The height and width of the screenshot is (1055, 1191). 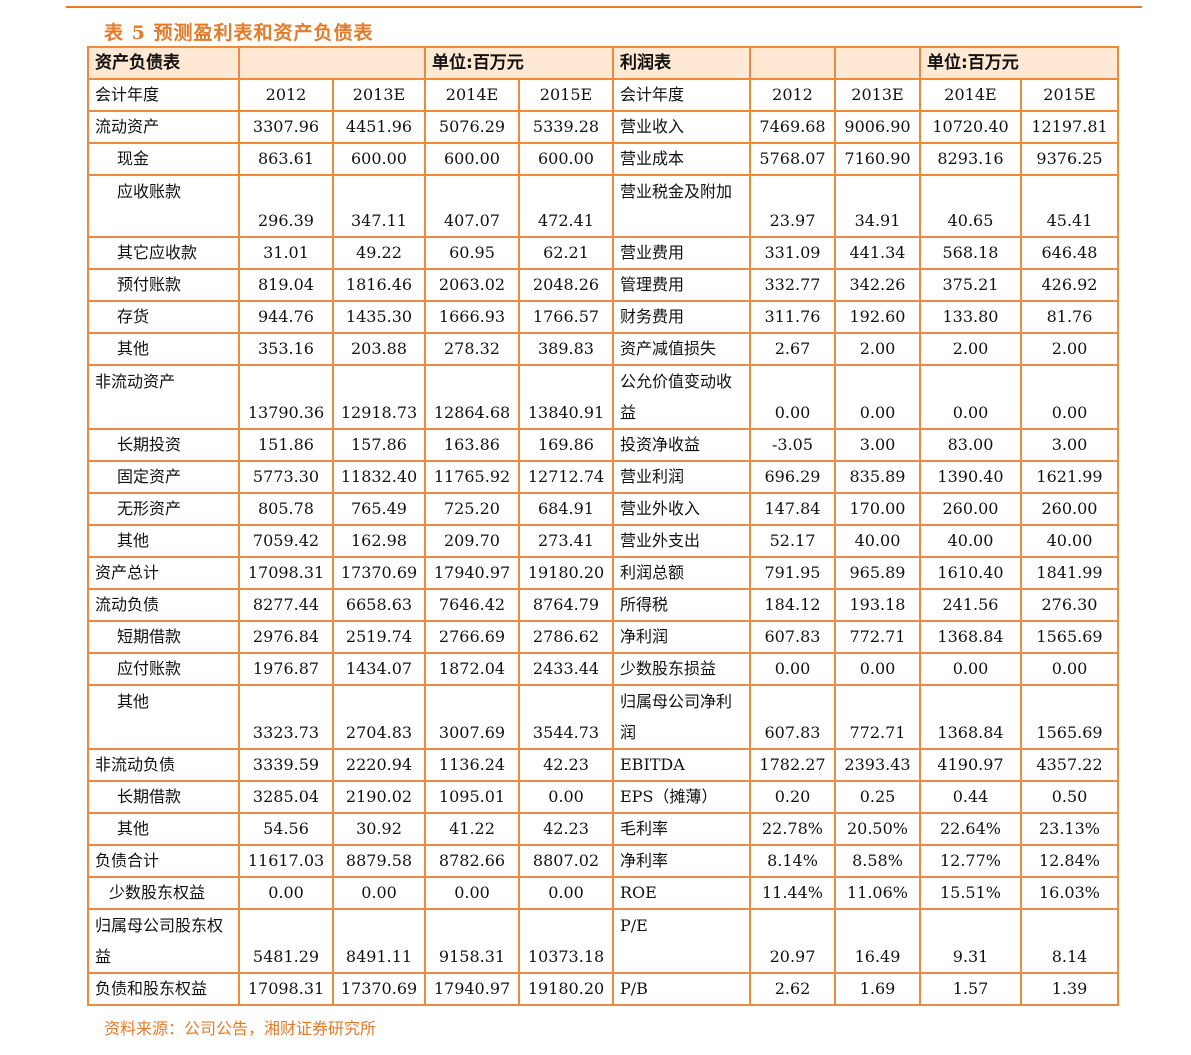 I want to click on balance-value-cell: 2519.74, so click(x=379, y=637).